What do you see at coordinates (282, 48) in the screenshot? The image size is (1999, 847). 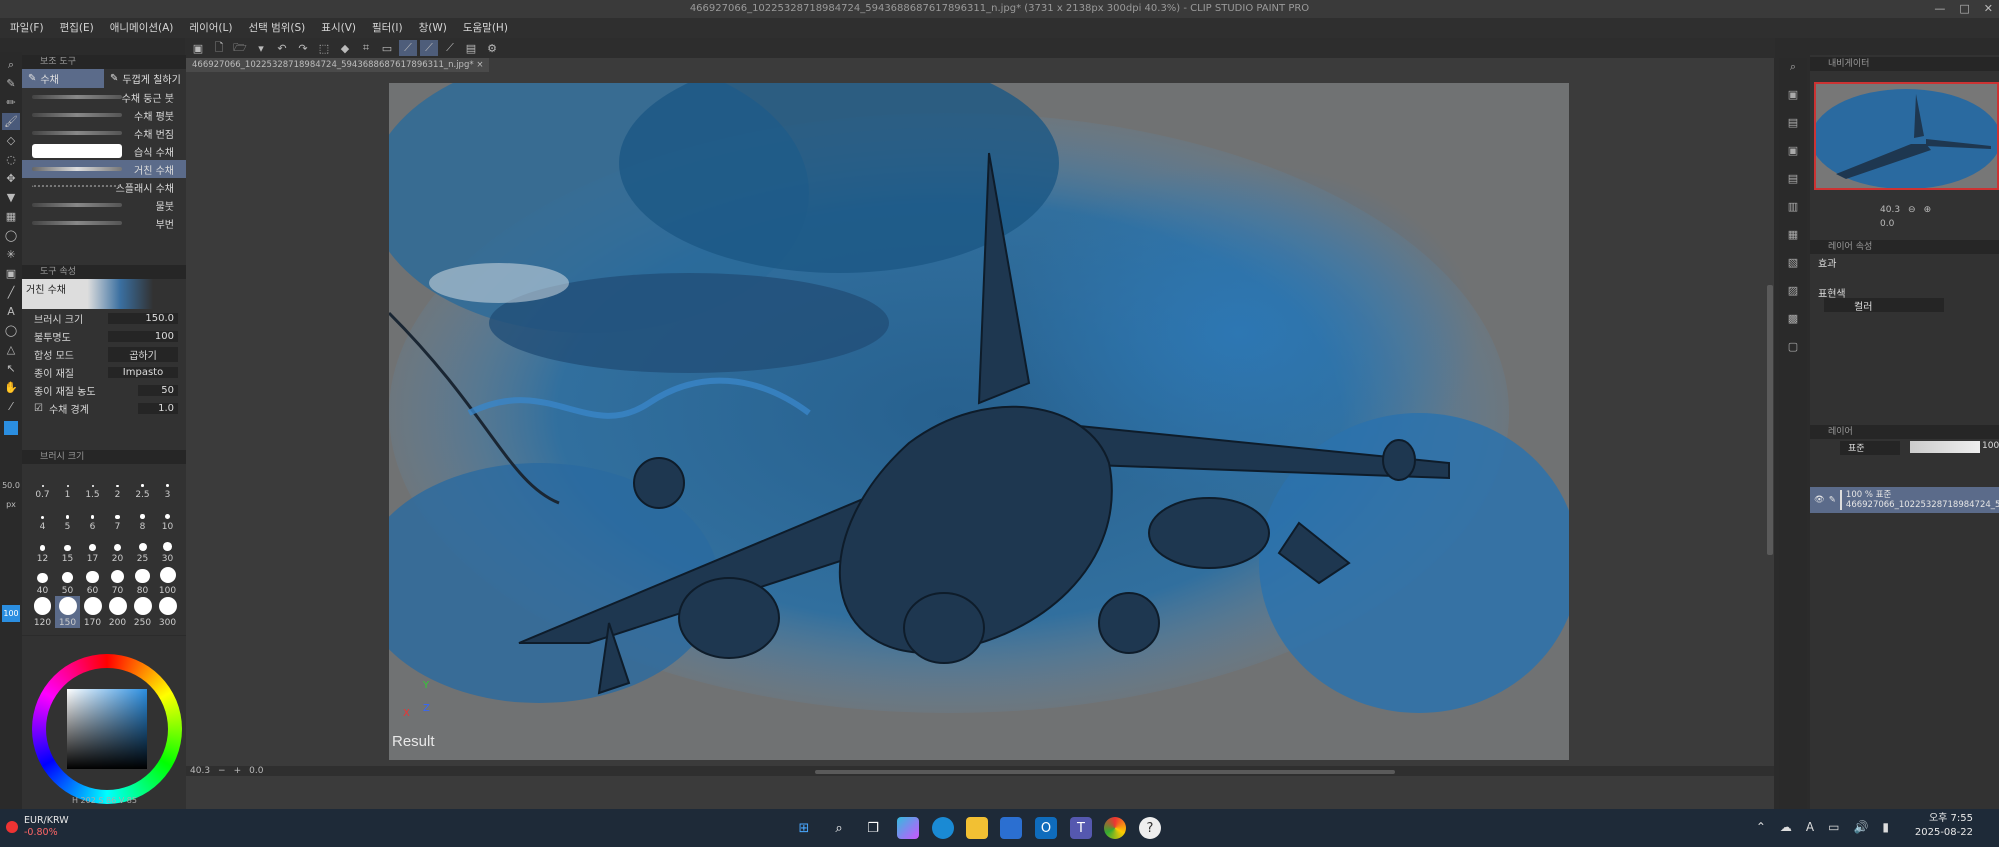 I see `undo-icon: ↶` at bounding box center [282, 48].